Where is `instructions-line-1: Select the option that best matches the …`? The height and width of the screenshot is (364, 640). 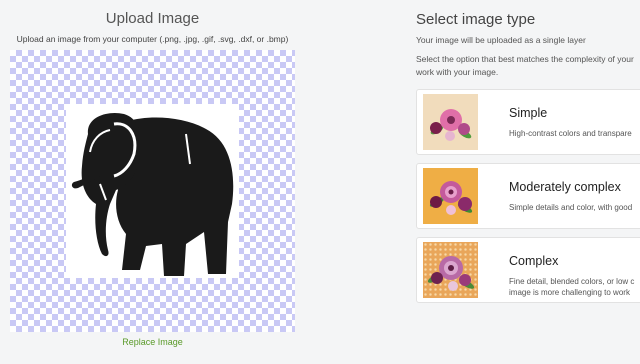 instructions-line-1: Select the option that best matches the … is located at coordinates (525, 59).